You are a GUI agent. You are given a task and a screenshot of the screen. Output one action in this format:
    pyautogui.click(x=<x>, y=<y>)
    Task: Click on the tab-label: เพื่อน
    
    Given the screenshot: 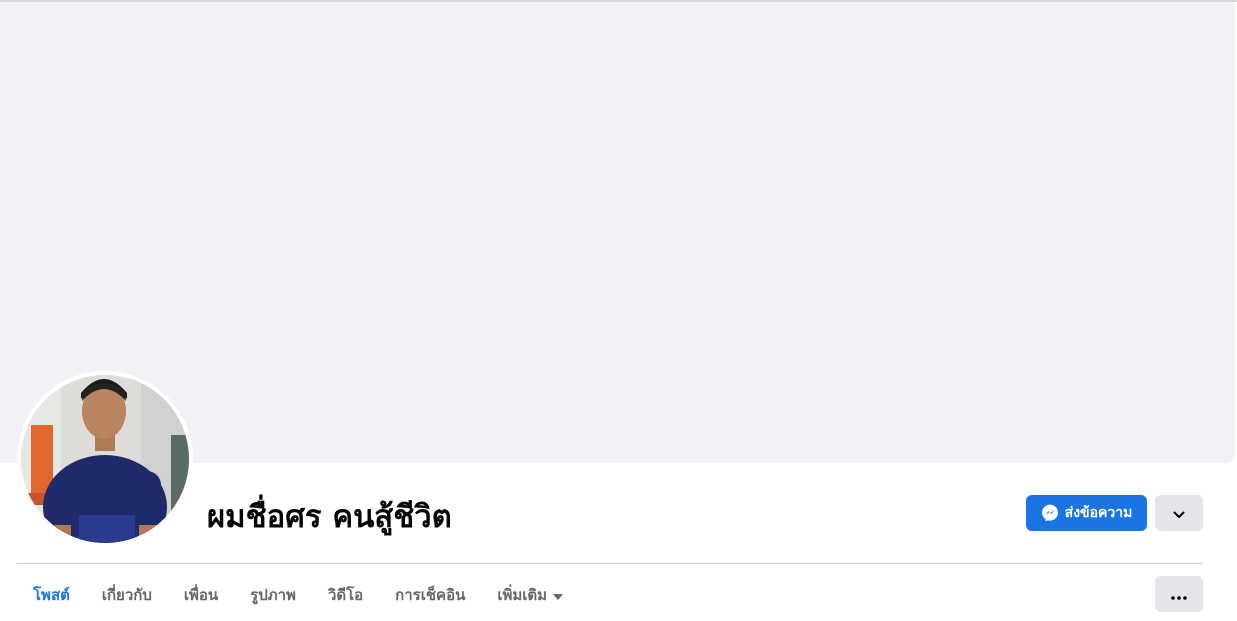 What is the action you would take?
    pyautogui.click(x=201, y=595)
    